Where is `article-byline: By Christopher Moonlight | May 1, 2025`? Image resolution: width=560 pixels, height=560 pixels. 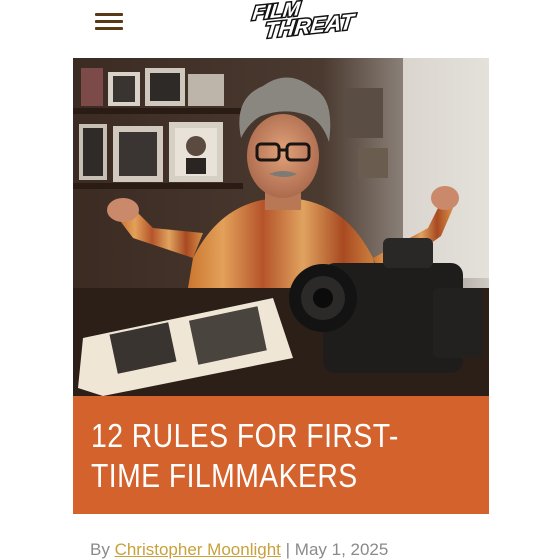
article-byline: By Christopher Moonlight | May 1, 2025 is located at coordinates (239, 550).